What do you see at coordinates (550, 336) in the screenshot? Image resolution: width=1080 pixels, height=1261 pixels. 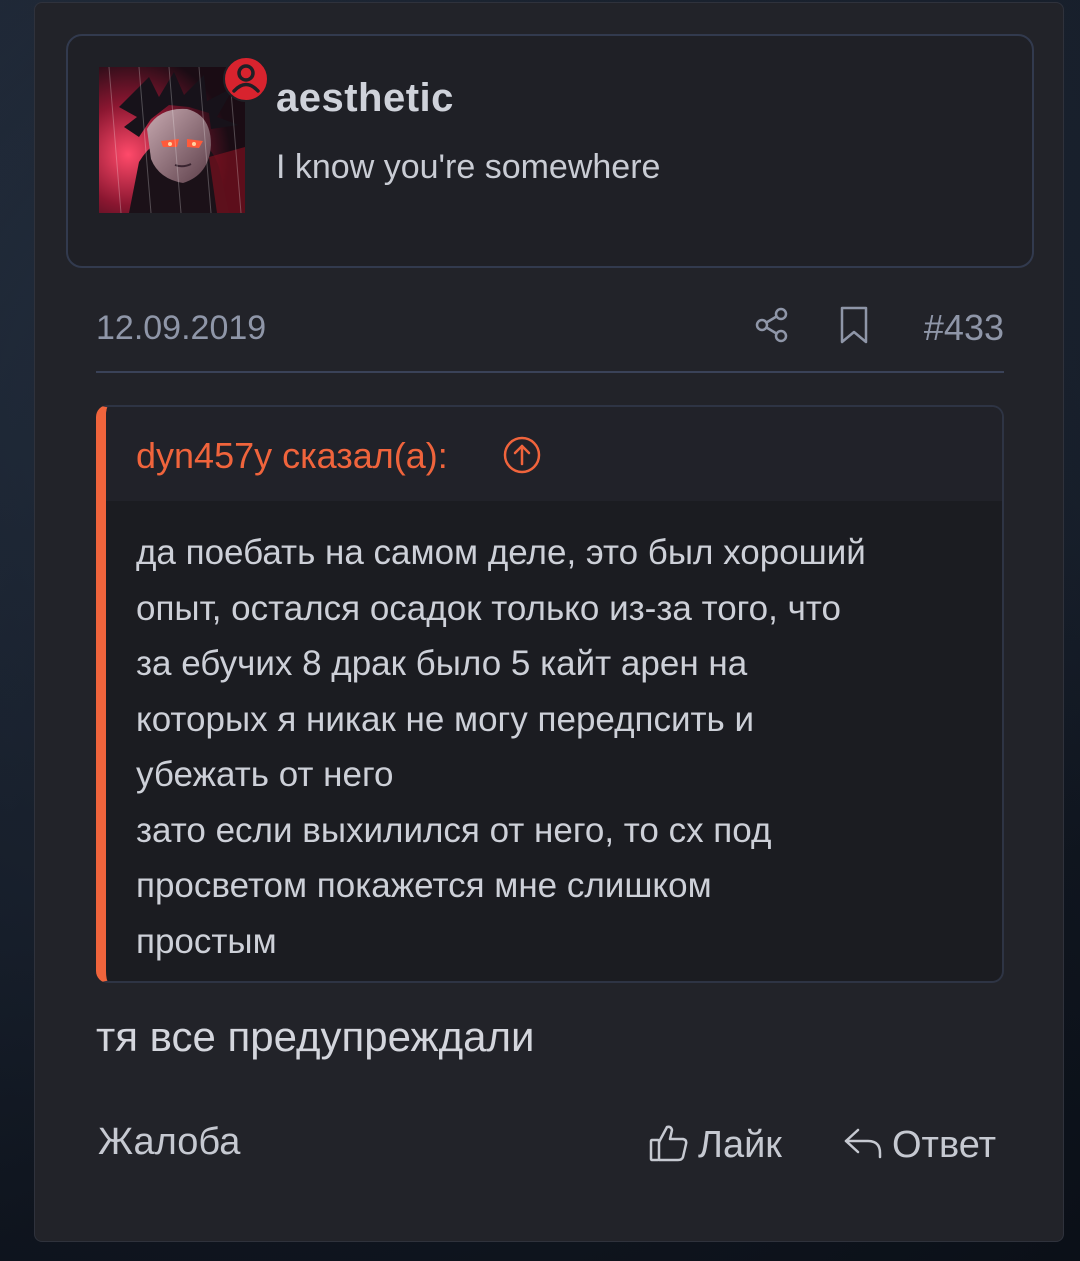 I see `post-meta: 12.09.2019 #433` at bounding box center [550, 336].